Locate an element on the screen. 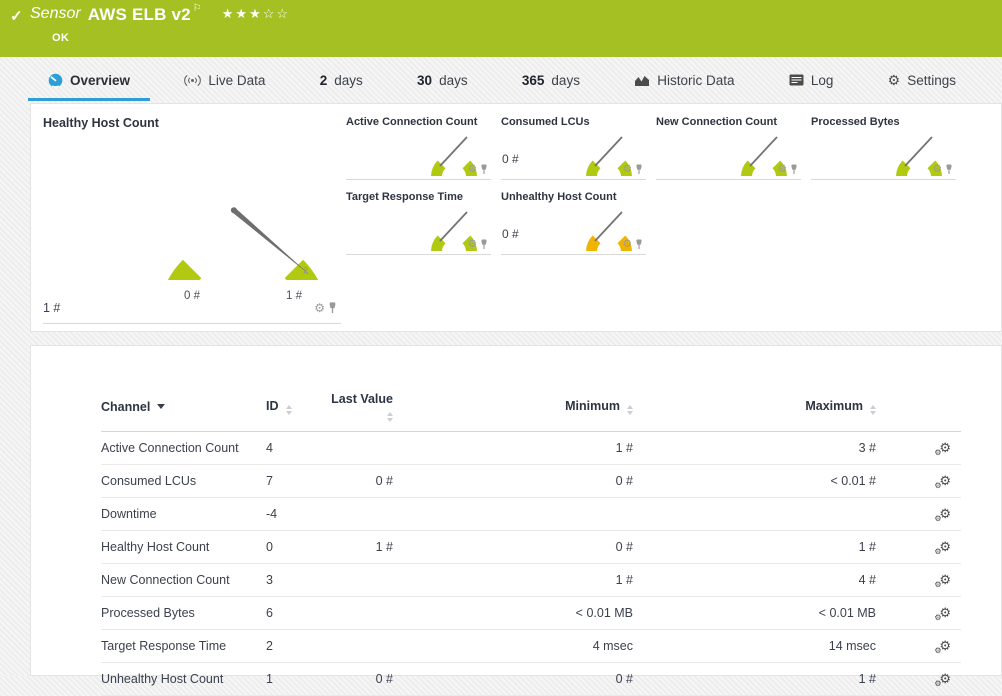 Image resolution: width=1002 pixels, height=696 pixels. channel-maximum: < 0.01 MB is located at coordinates (754, 613).